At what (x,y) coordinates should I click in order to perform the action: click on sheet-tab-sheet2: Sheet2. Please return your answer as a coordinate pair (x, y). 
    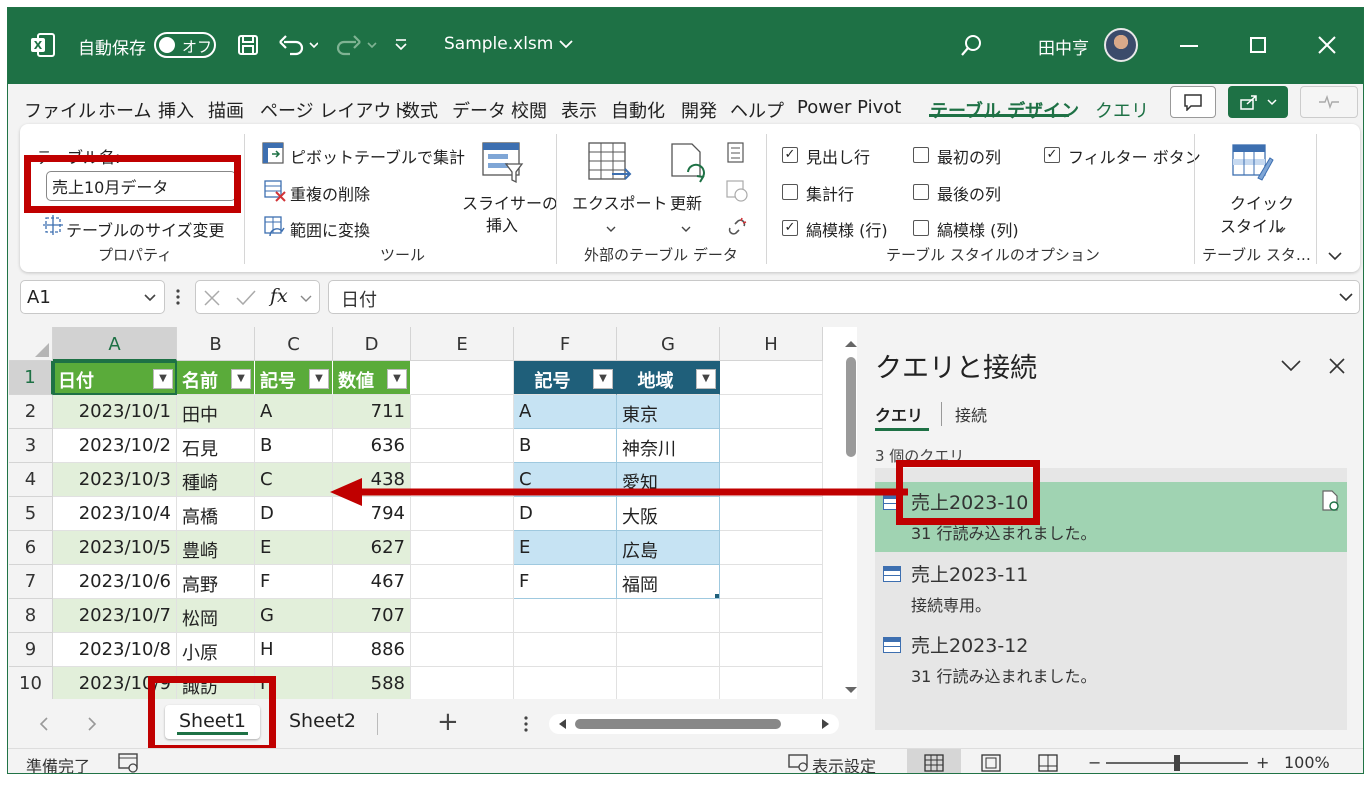
    Looking at the image, I should click on (322, 722).